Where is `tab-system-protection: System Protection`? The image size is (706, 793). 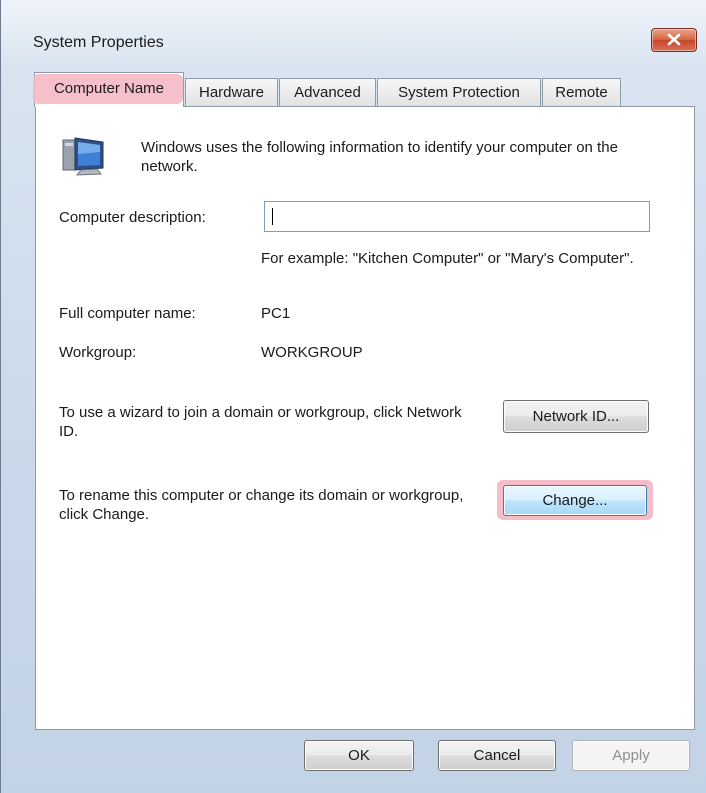 tab-system-protection: System Protection is located at coordinates (459, 92).